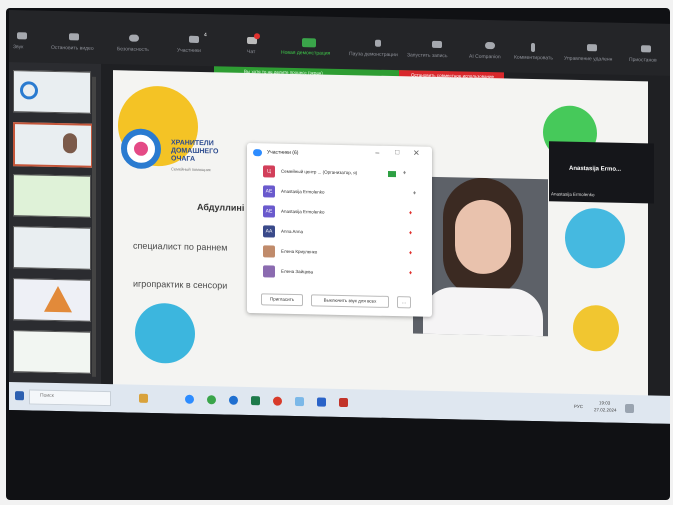 This screenshot has height=505, width=673. What do you see at coordinates (22, 36) in the screenshot?
I see `microphone-icon` at bounding box center [22, 36].